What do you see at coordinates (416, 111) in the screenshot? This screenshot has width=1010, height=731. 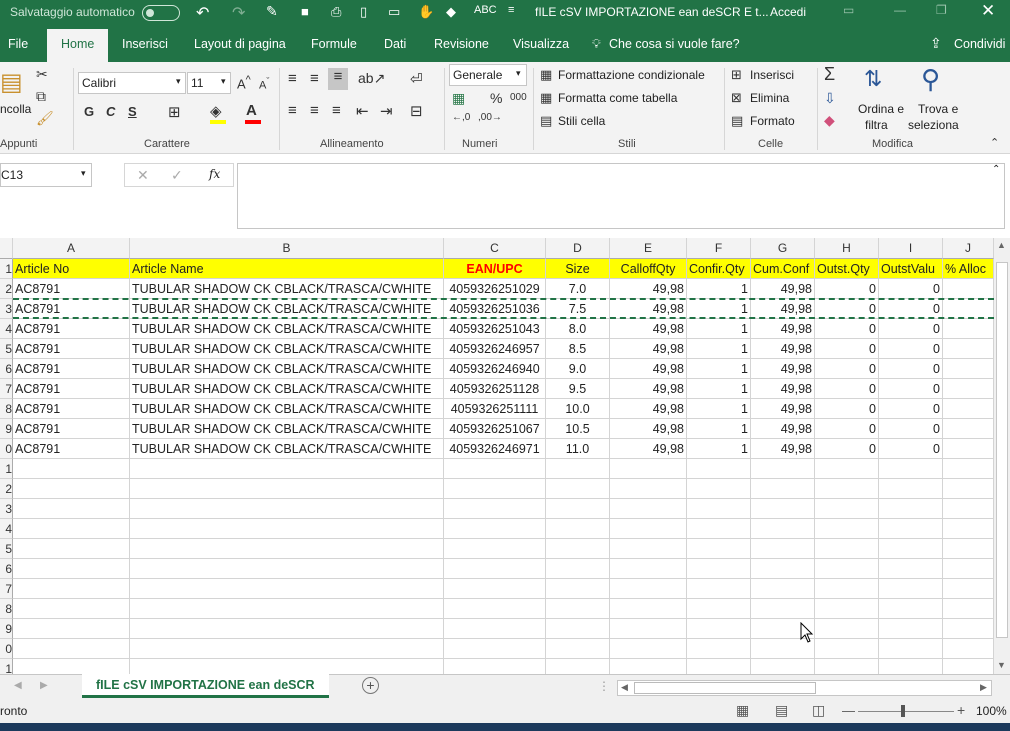 I see `merge-center-icon: ⊟` at bounding box center [416, 111].